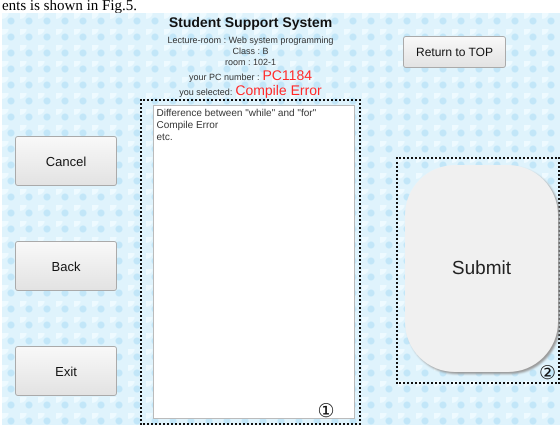  I want to click on info-value: Compile Error, so click(278, 90).